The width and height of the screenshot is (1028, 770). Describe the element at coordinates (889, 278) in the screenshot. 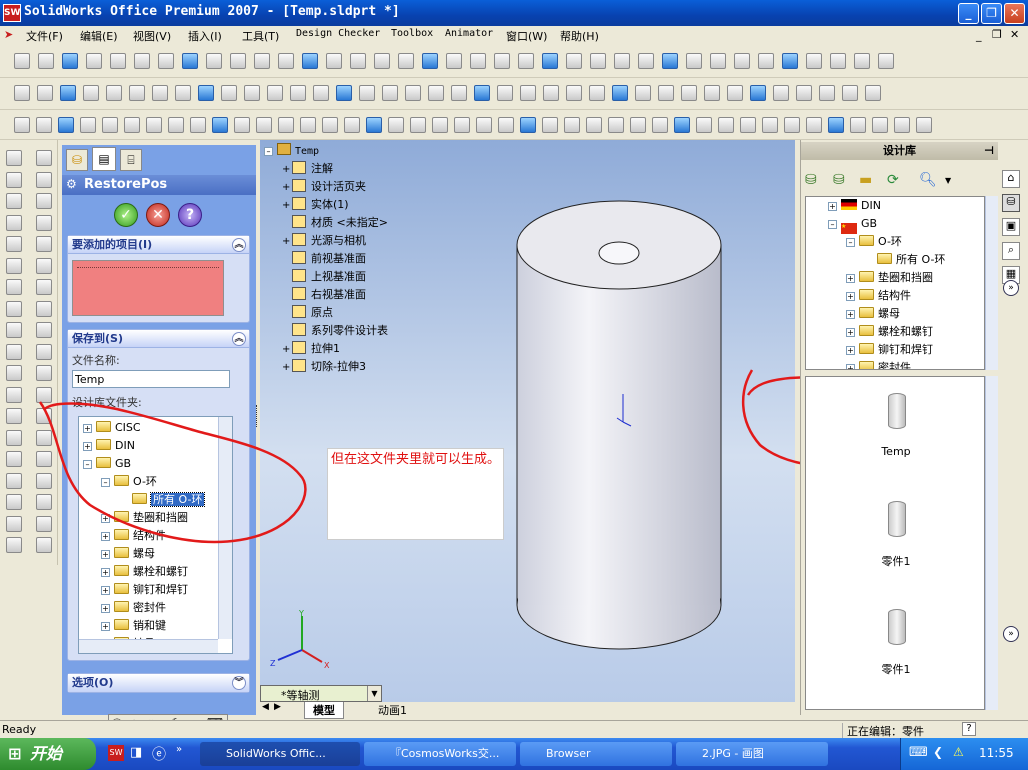

I see `library-tree-item: + 垫圈和挡圈` at that location.